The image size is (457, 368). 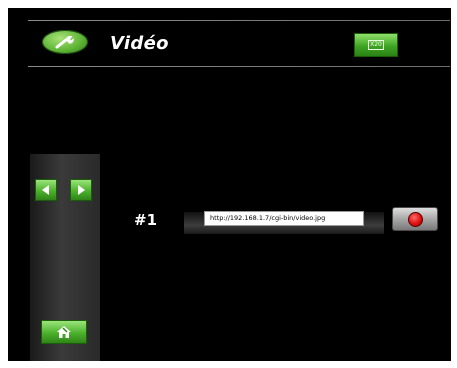 What do you see at coordinates (65, 257) in the screenshot?
I see `side-panel` at bounding box center [65, 257].